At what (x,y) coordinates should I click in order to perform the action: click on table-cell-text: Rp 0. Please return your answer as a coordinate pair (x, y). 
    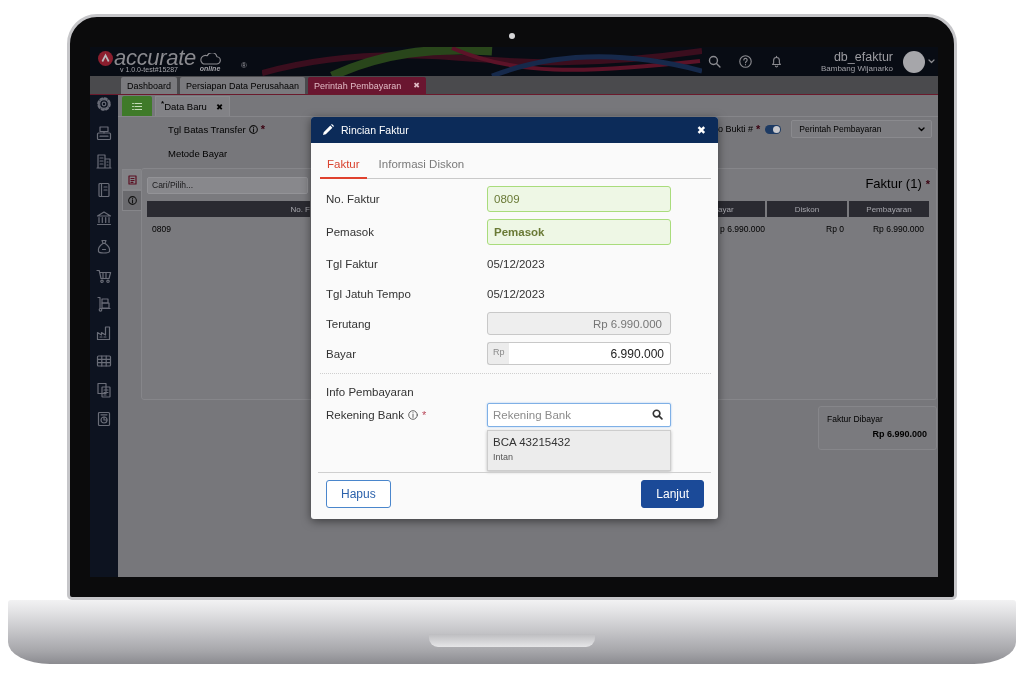
    Looking at the image, I should click on (835, 229).